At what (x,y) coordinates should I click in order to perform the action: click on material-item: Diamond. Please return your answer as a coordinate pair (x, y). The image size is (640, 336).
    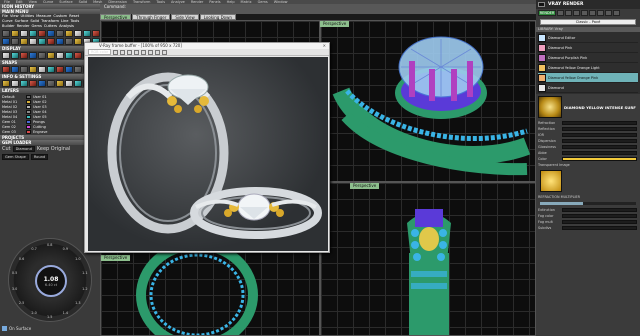
    Looking at the image, I should click on (588, 88).